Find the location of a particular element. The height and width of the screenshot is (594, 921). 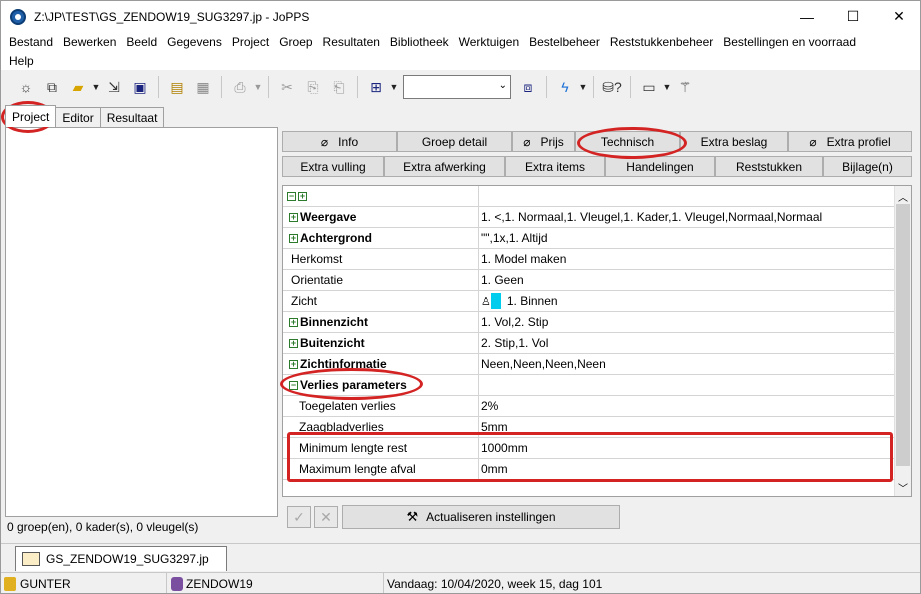

table-row: Herkomst 1. Model maken is located at coordinates (589, 259).